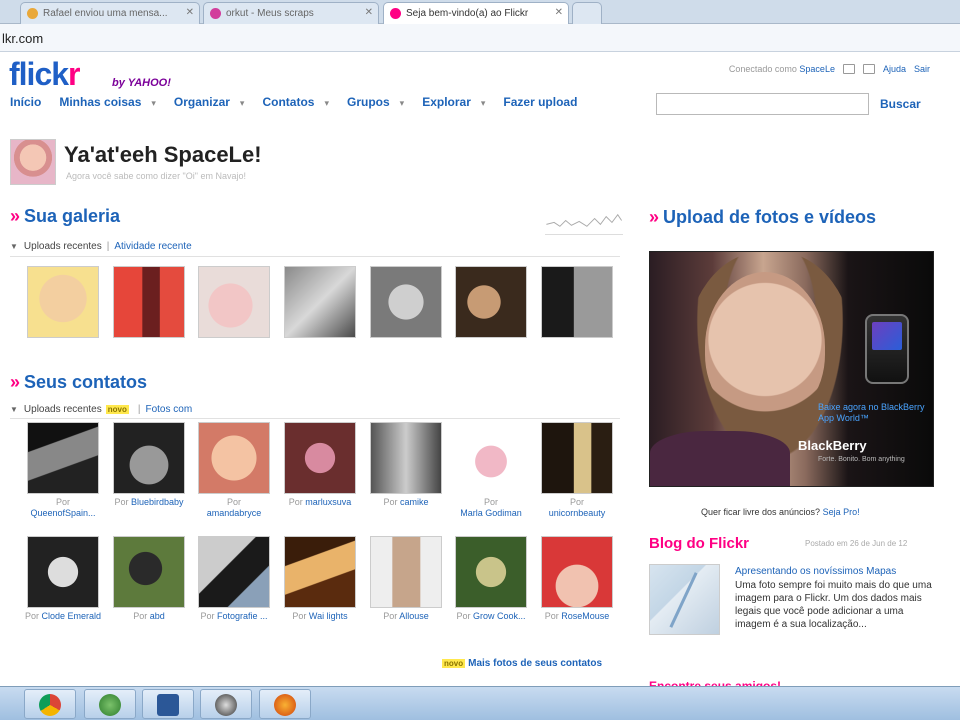 The height and width of the screenshot is (720, 960). I want to click on contact-caption: Por Bluebirdbaby, so click(149, 502).